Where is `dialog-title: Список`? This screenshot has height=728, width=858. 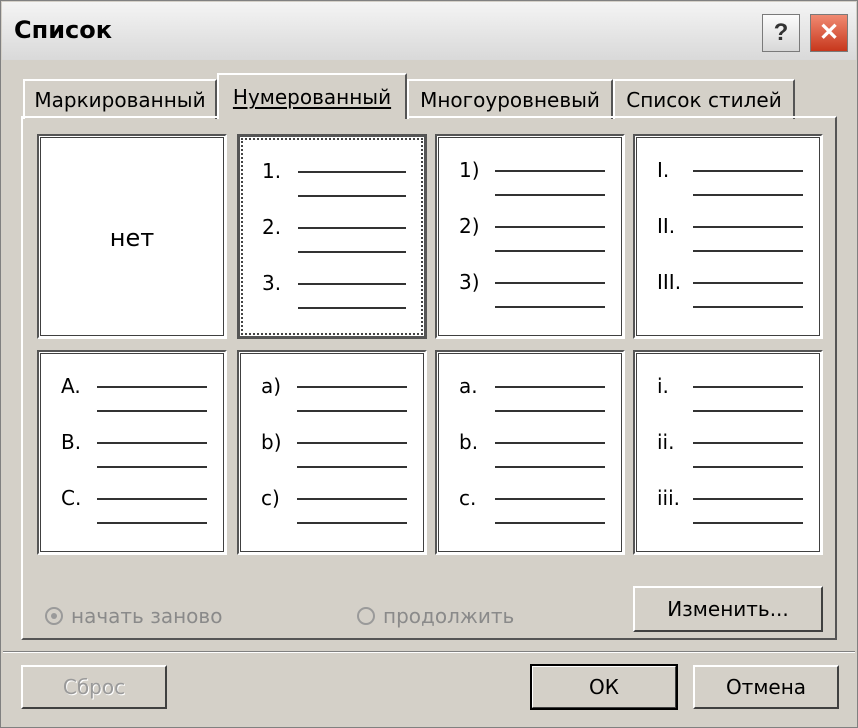
dialog-title: Список is located at coordinates (63, 30).